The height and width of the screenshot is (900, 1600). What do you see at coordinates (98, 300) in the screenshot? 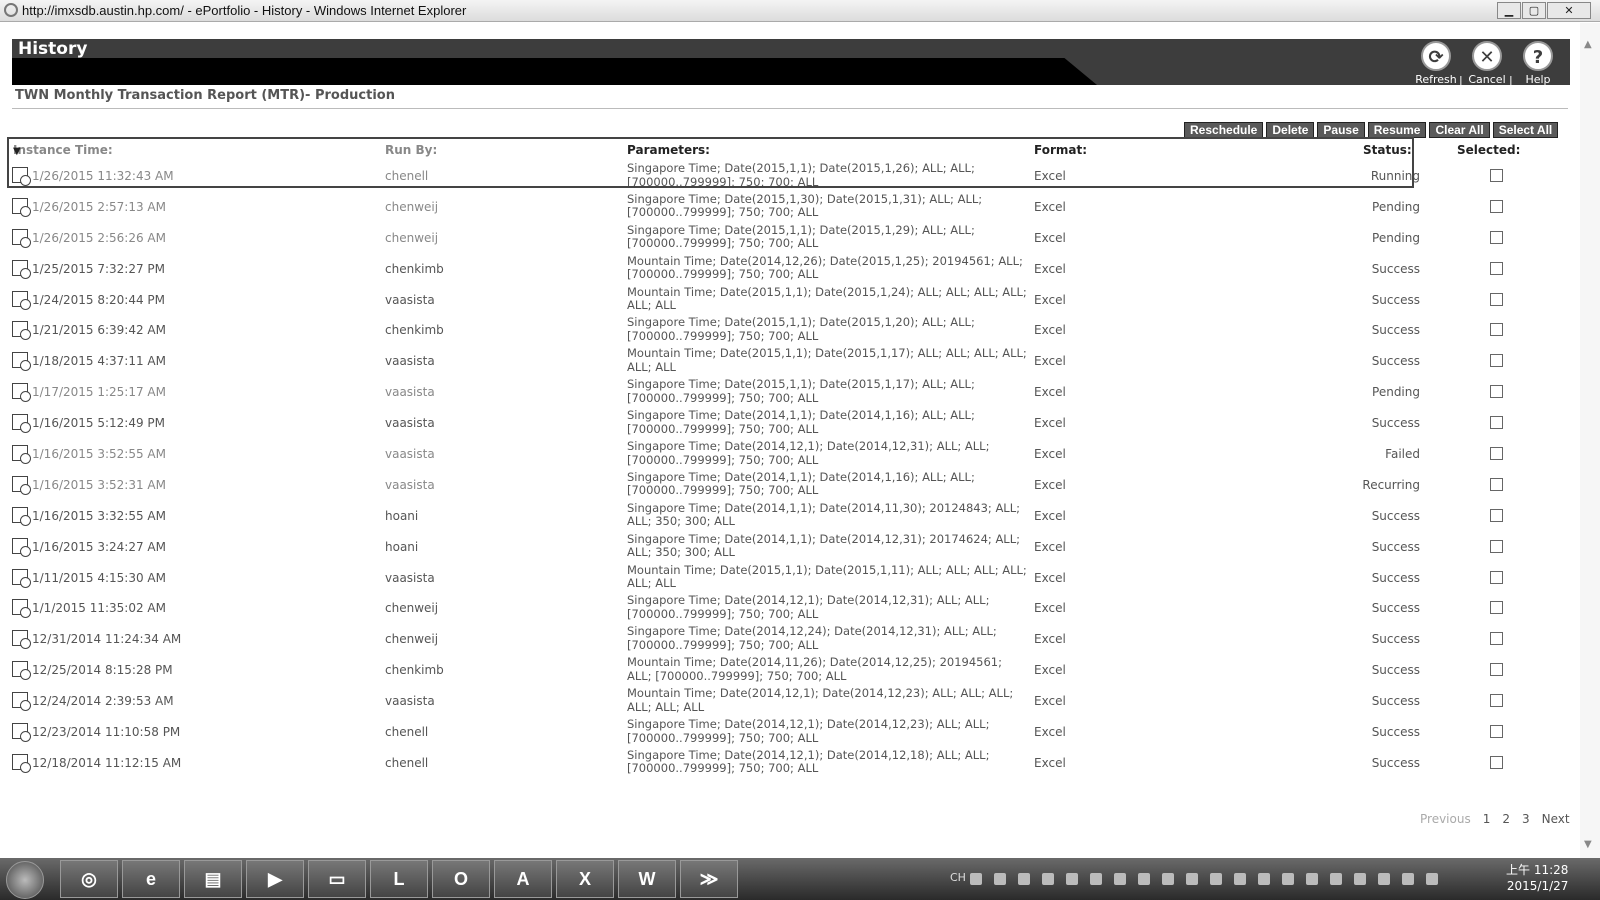
I see `instance-time-link: 1/24/2015 8:20:44 PM` at bounding box center [98, 300].